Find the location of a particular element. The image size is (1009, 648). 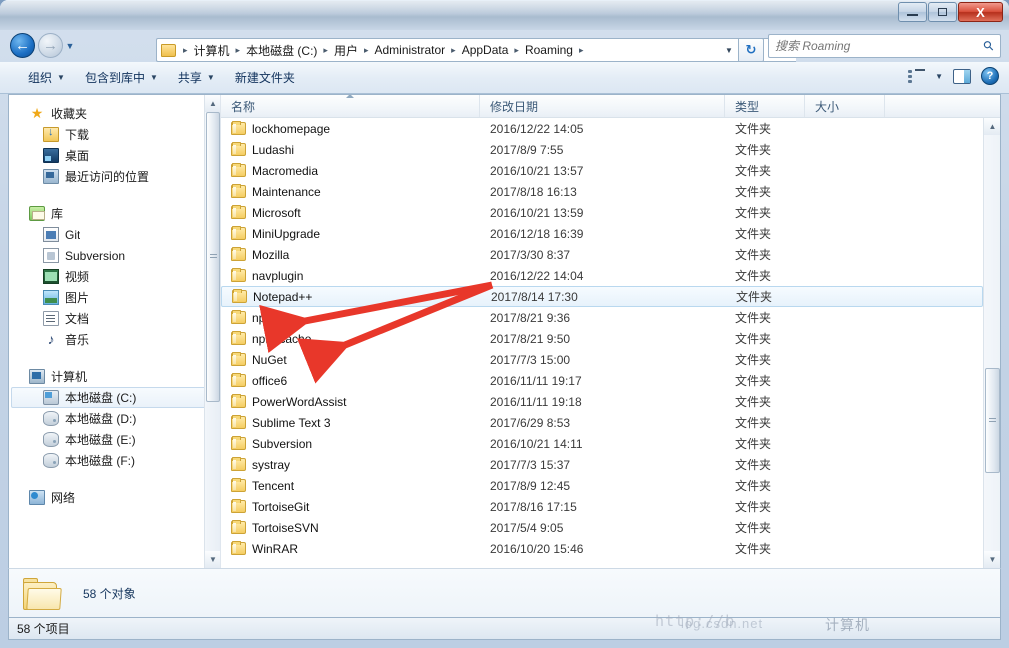

table-row: TortoiseSVN 2017/5/4 9:05 文件夹 is located at coordinates (602, 527).